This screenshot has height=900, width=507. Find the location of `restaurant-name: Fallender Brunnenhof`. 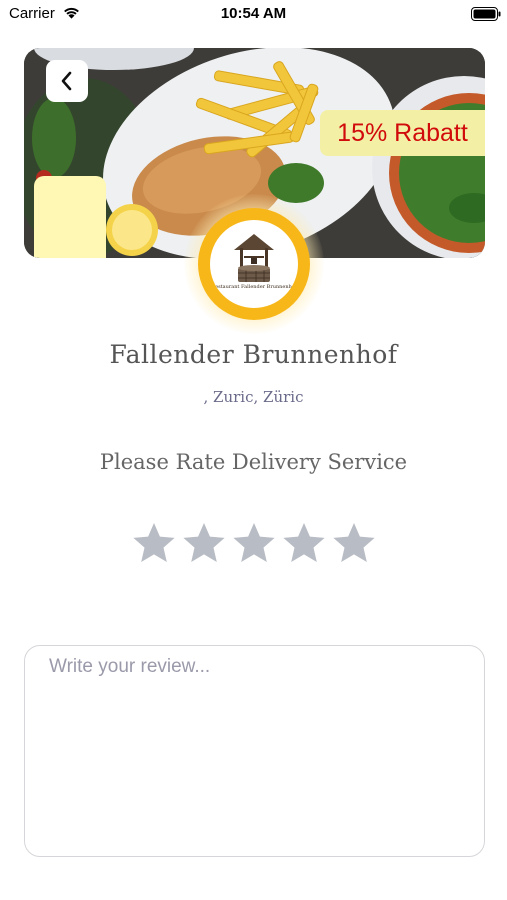

restaurant-name: Fallender Brunnenhof is located at coordinates (253, 354).